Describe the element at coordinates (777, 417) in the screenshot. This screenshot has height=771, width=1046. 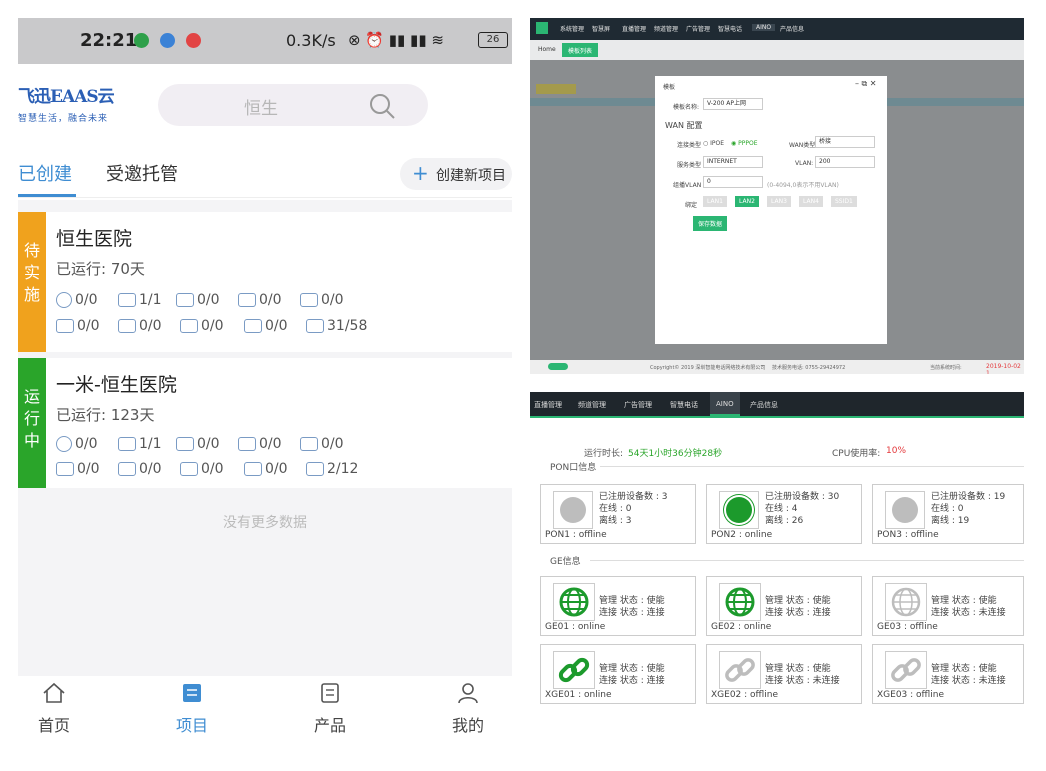
I see `topbar-underline` at that location.